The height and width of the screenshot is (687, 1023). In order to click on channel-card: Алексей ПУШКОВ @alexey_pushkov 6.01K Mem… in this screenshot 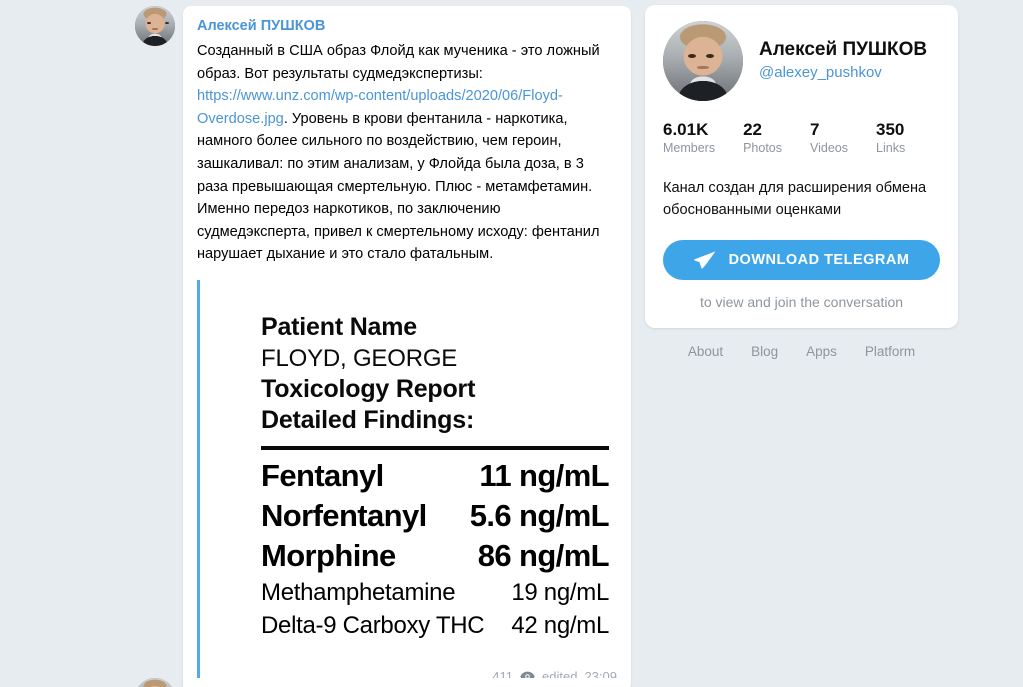, I will do `click(801, 166)`.